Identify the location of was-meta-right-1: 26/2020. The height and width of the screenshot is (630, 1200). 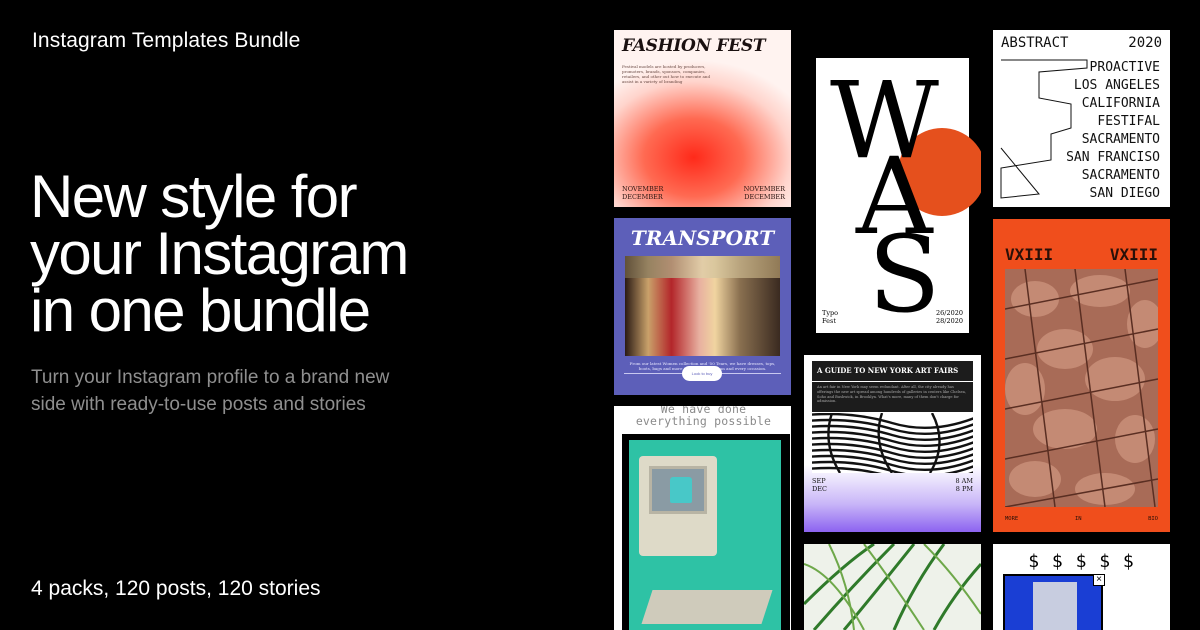
(949, 313).